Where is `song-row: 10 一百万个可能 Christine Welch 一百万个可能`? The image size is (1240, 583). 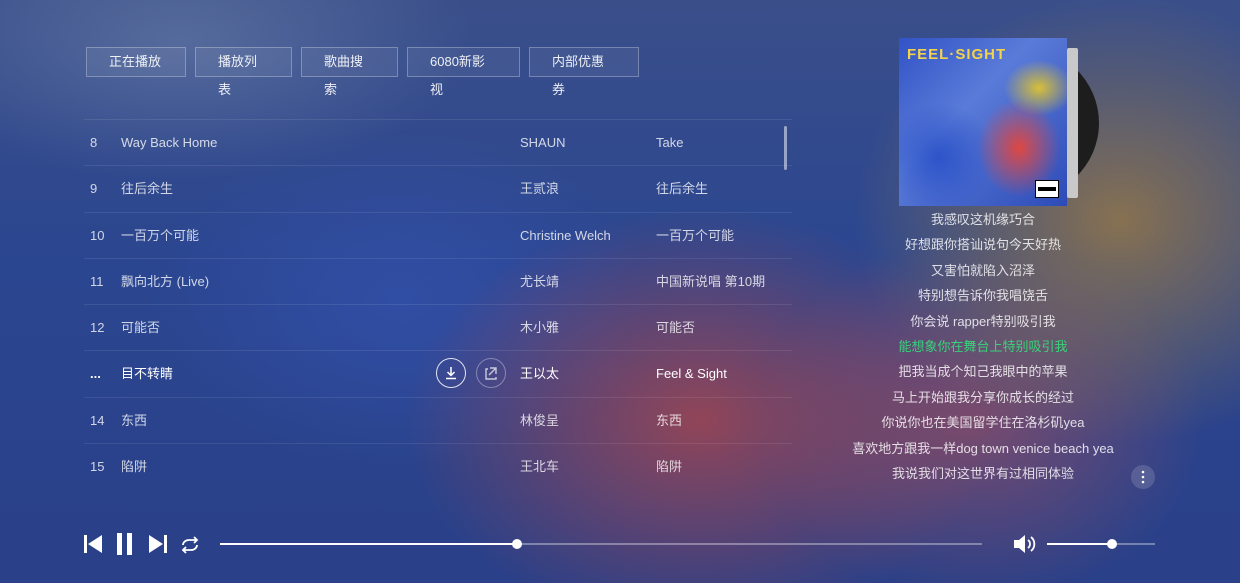
song-row: 10 一百万个可能 Christine Welch 一百万个可能 is located at coordinates (438, 235).